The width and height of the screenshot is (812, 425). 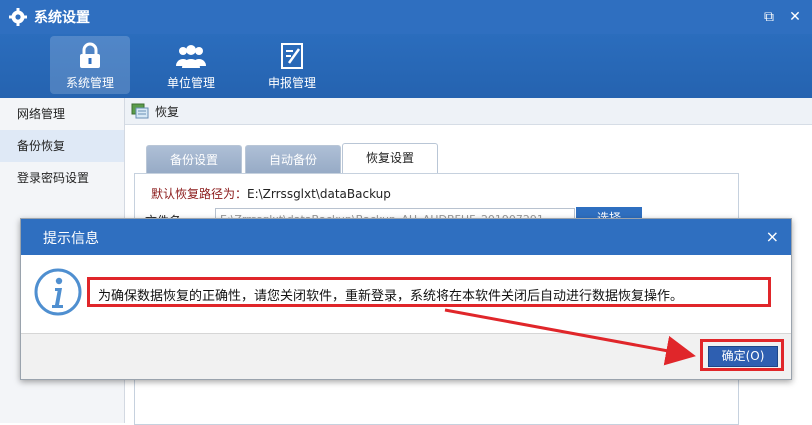 I want to click on form-edit-icon, so click(x=292, y=56).